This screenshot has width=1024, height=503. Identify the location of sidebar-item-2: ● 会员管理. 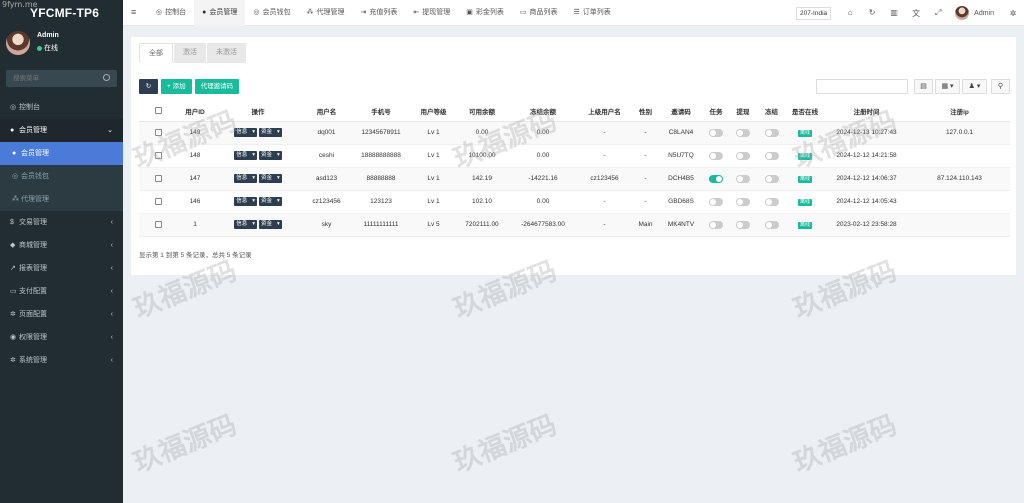
(61, 153).